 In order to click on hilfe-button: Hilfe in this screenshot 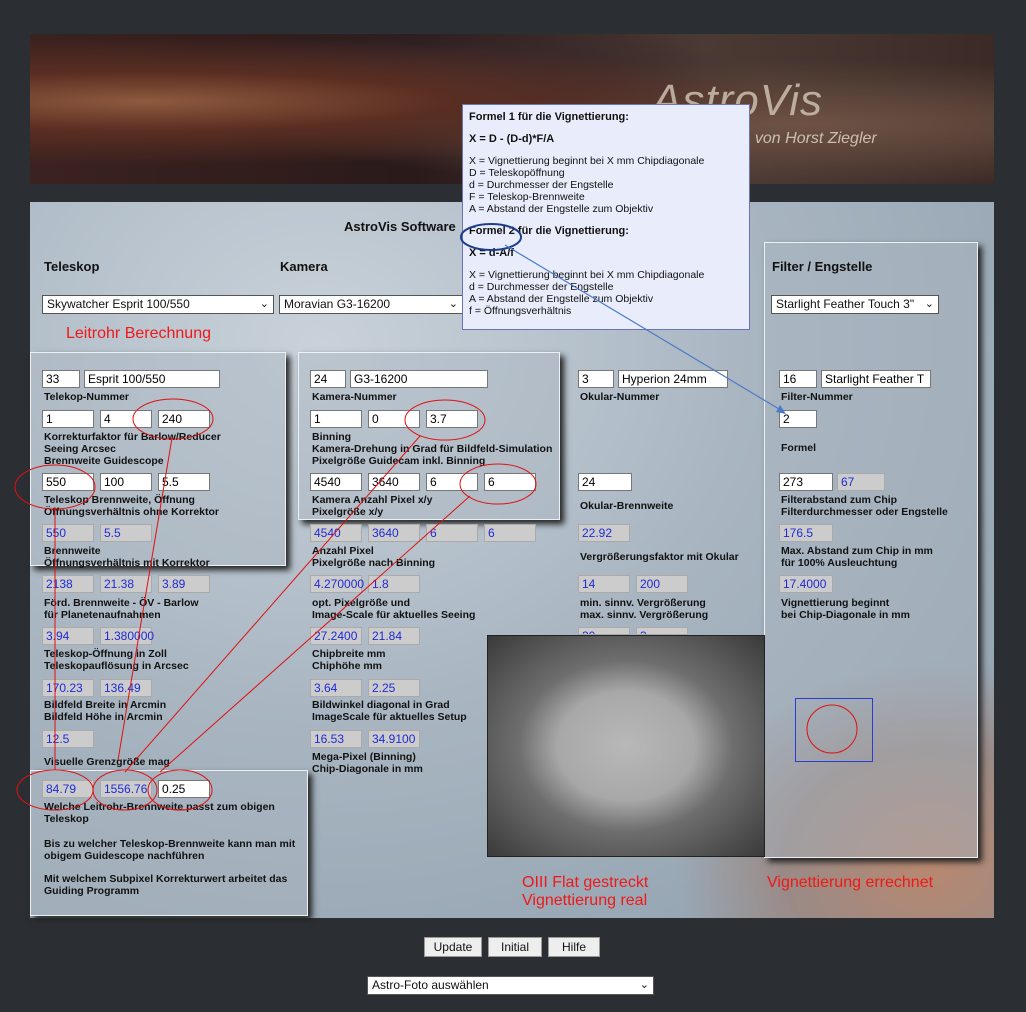, I will do `click(574, 947)`.